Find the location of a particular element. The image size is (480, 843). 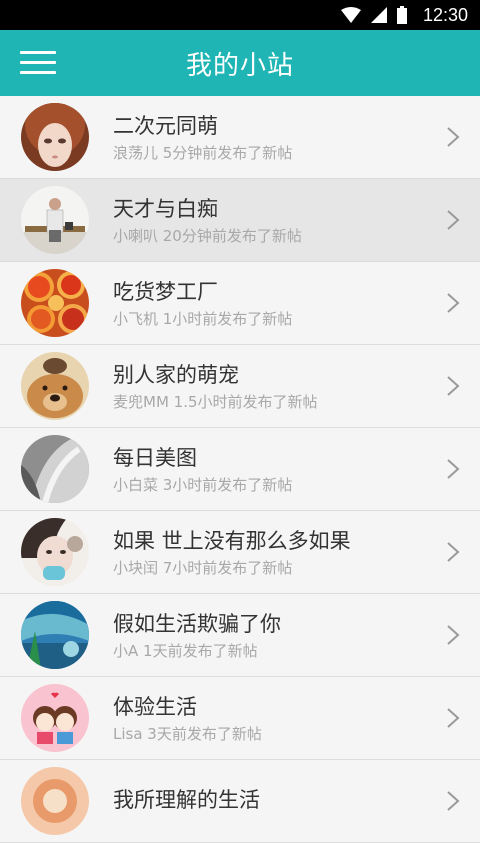

item-subtitle: 浪荡儿 5分钟前发布了新帖 is located at coordinates (203, 152).